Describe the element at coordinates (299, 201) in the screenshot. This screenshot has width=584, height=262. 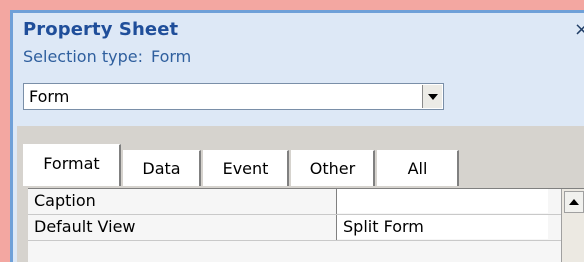
I see `property-row-caption: Caption` at that location.